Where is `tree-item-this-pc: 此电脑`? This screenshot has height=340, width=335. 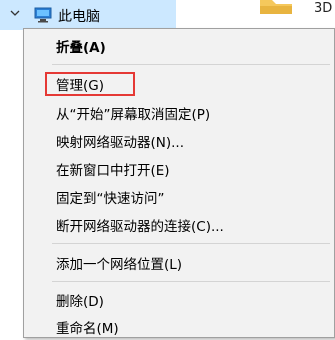
tree-item-this-pc: 此电脑 is located at coordinates (88, 15).